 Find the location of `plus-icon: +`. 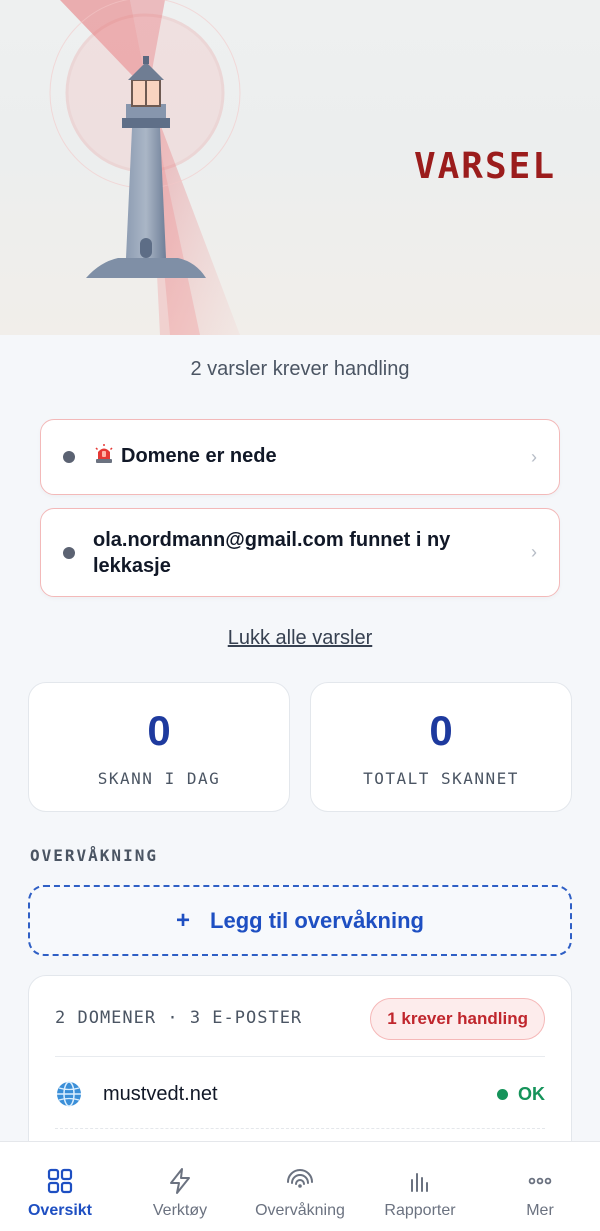

plus-icon: + is located at coordinates (183, 920).